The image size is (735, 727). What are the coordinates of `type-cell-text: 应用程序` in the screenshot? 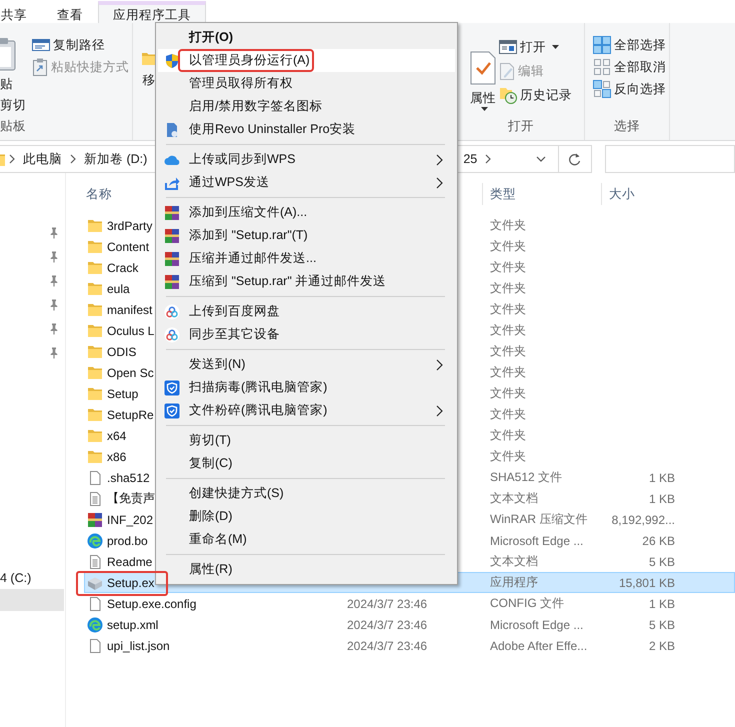 It's located at (514, 582).